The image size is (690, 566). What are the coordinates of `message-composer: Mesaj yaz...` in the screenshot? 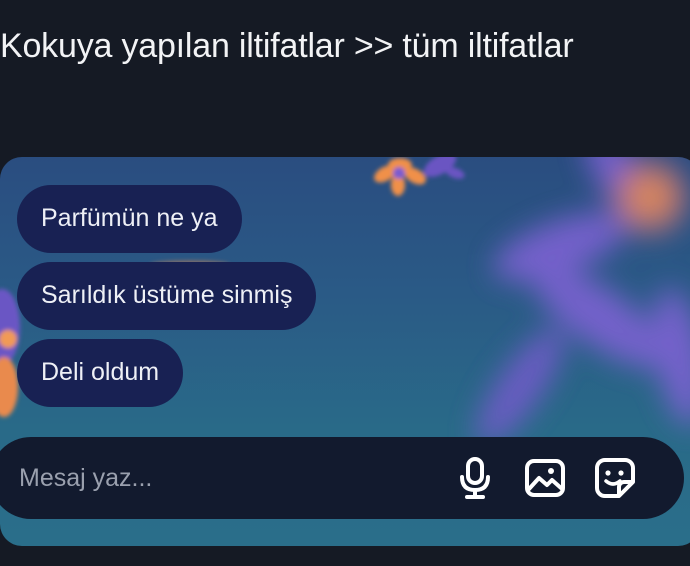 It's located at (342, 478).